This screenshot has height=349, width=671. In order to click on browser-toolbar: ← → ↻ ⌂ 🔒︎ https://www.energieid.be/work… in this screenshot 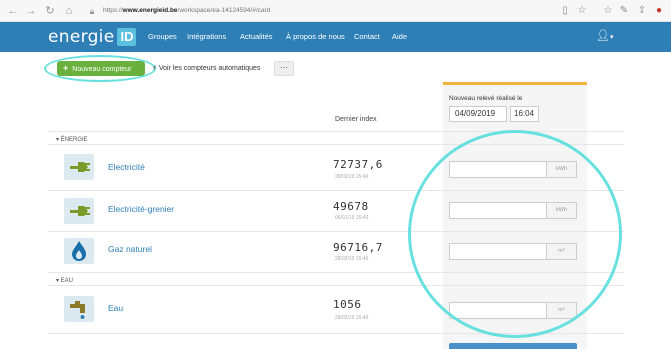, I will do `click(335, 11)`.